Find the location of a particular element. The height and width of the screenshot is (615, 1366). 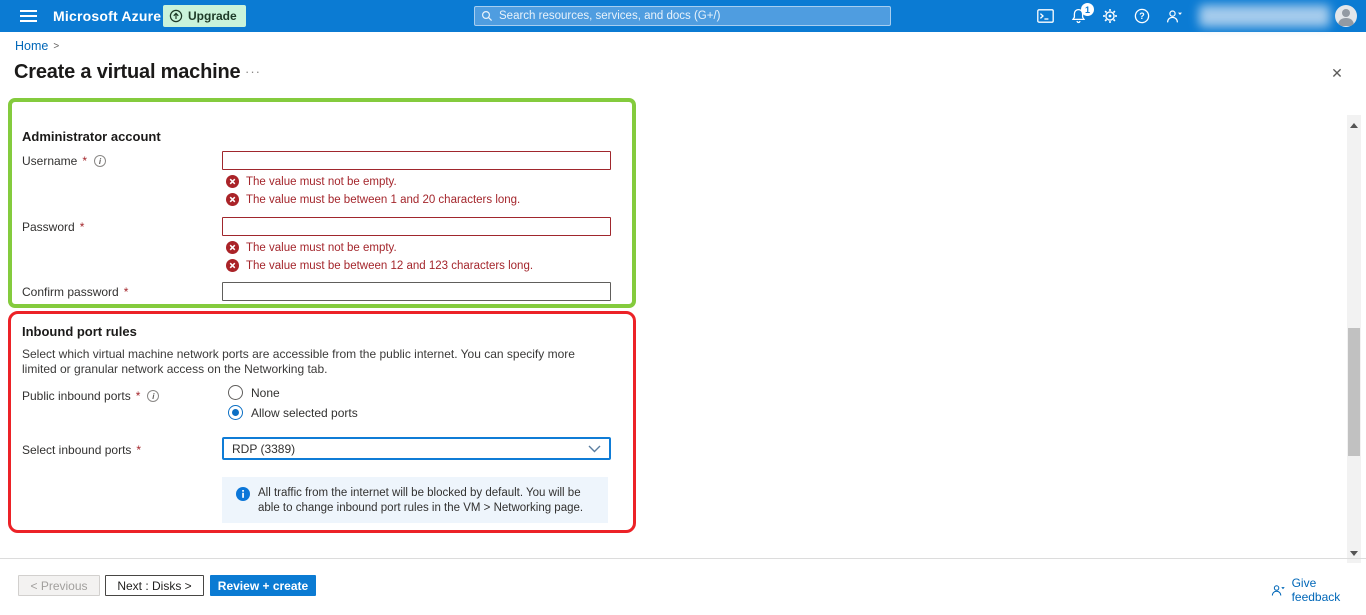

scrollbar-up-arrow is located at coordinates (1354, 125).